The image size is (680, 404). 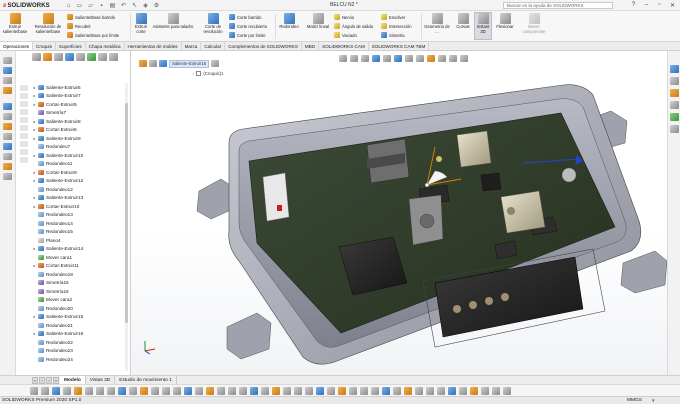 What do you see at coordinates (344, 17) in the screenshot?
I see `rib-button: Nervio` at bounding box center [344, 17].